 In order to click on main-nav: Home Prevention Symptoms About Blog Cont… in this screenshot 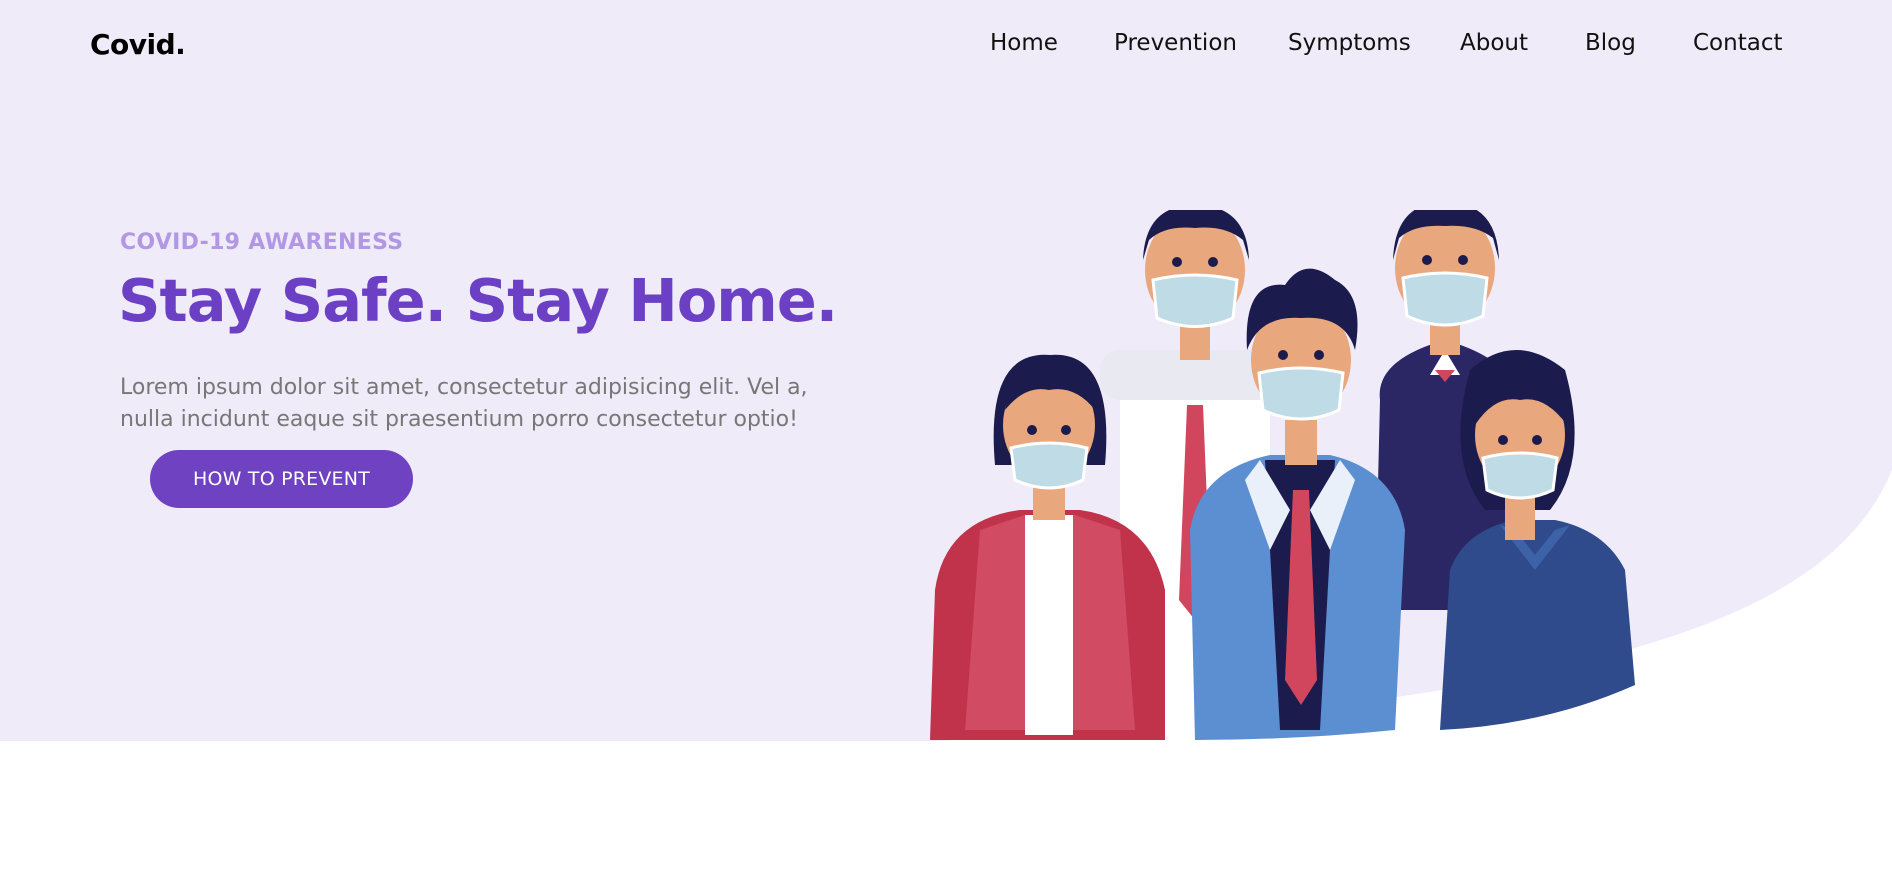, I will do `click(946, 47)`.